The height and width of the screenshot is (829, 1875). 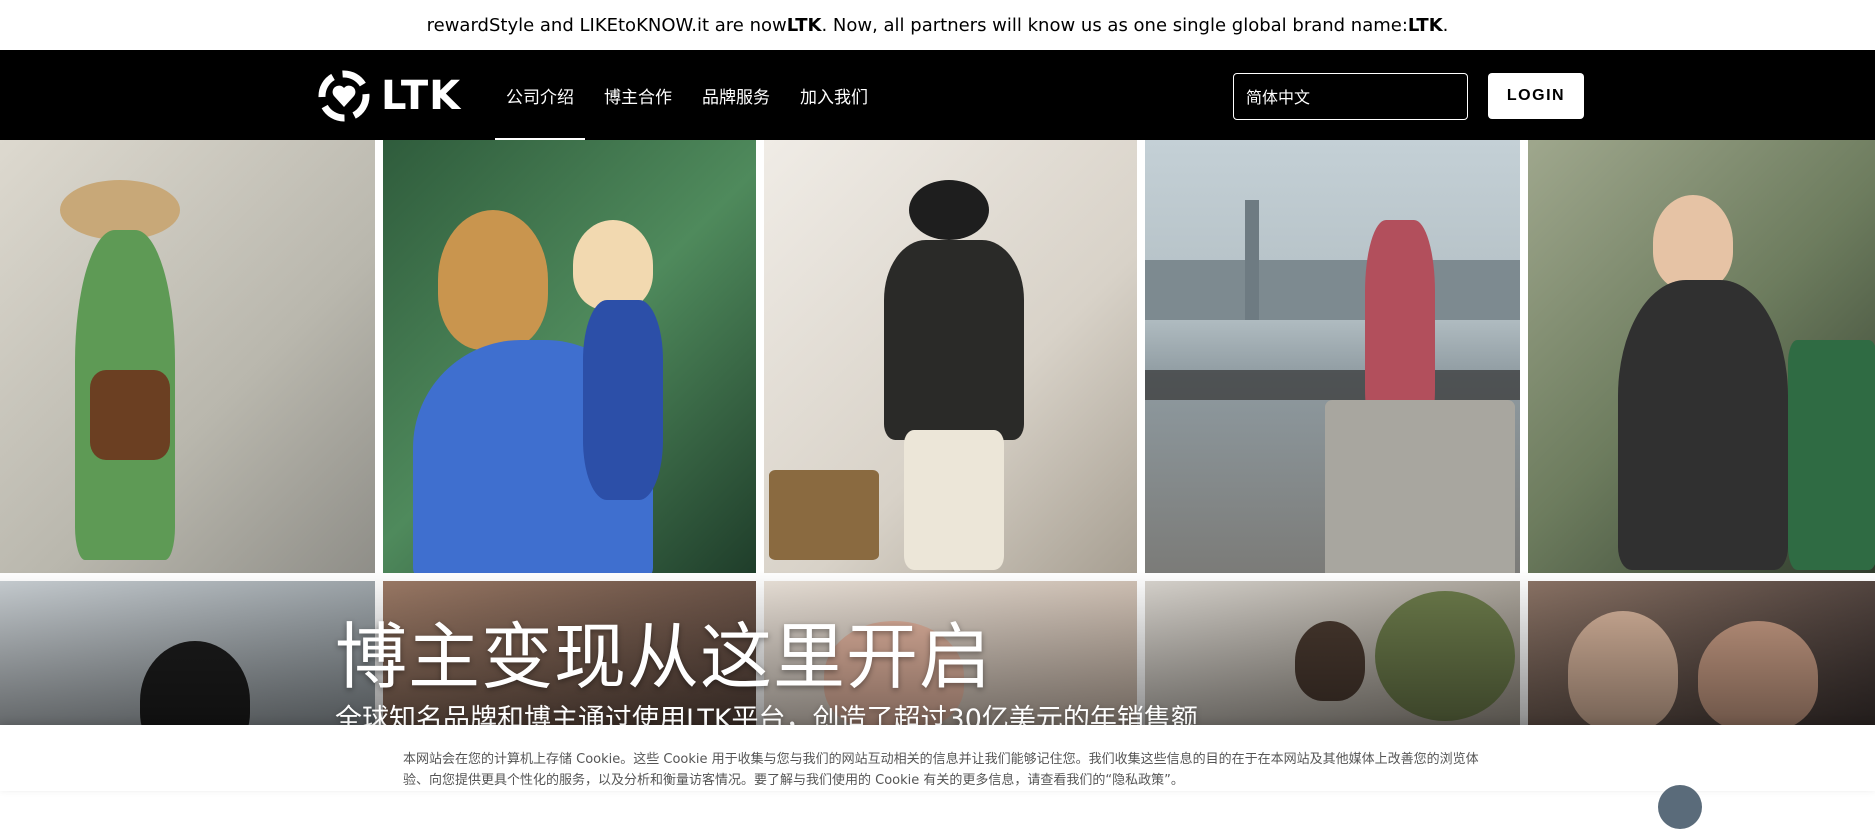 I want to click on ltk-logo: LTK, so click(x=389, y=96).